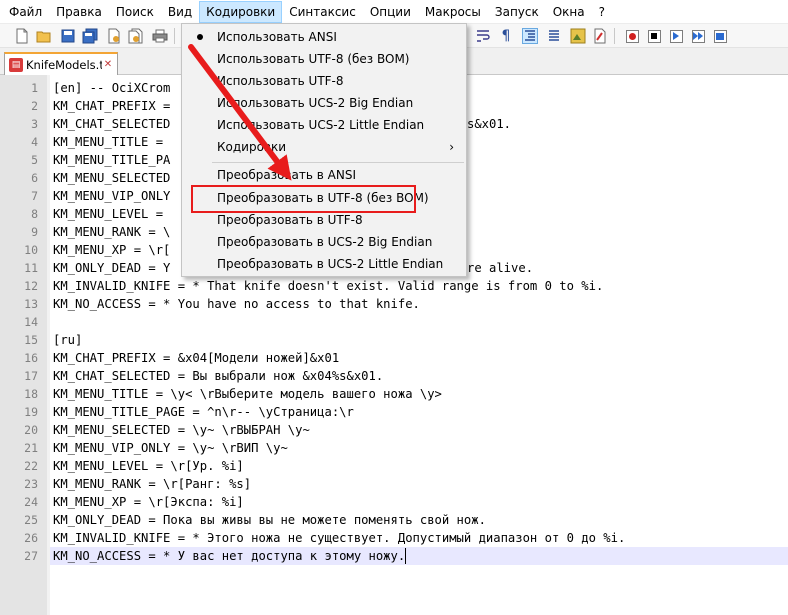 The width and height of the screenshot is (788, 615). What do you see at coordinates (324, 264) in the screenshot?
I see `menu-convert-ucs2-le: Преобразовать в UCS-2 Little Endian` at bounding box center [324, 264].